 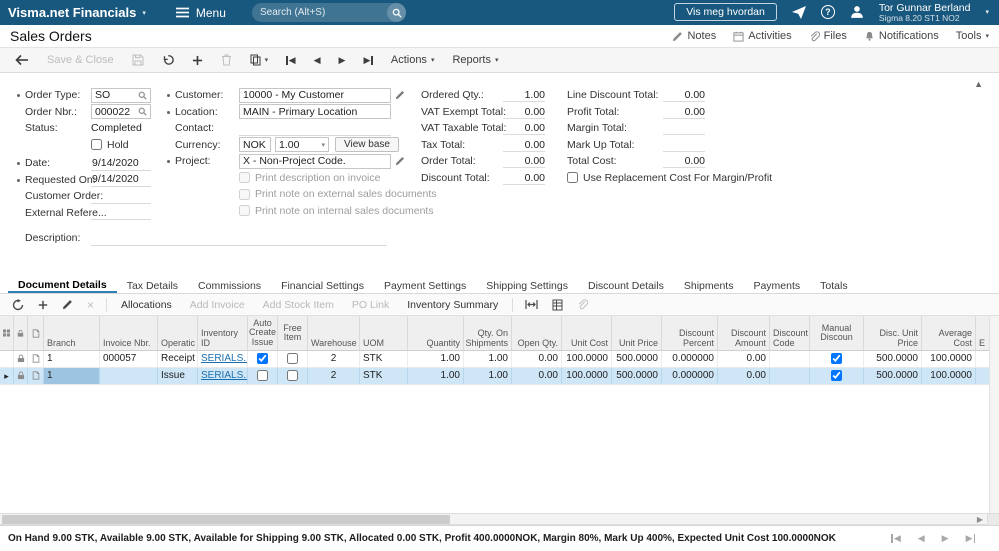 I want to click on tab-financial-settings: Financial Settings, so click(x=322, y=285).